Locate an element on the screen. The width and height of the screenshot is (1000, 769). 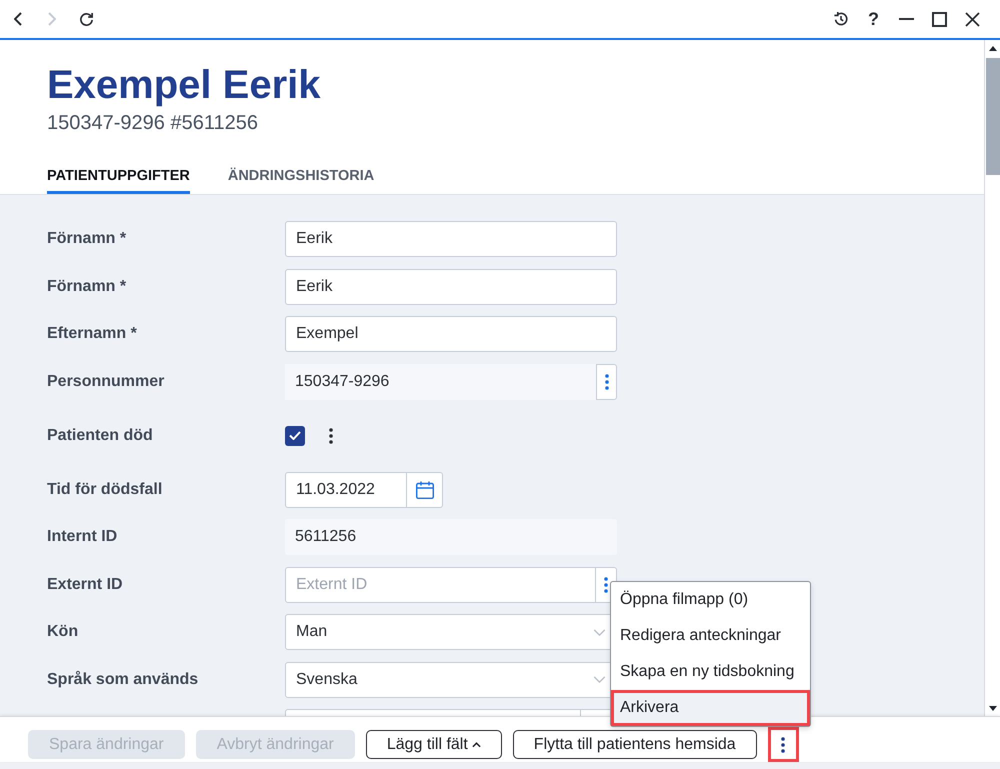
close-icon is located at coordinates (972, 19).